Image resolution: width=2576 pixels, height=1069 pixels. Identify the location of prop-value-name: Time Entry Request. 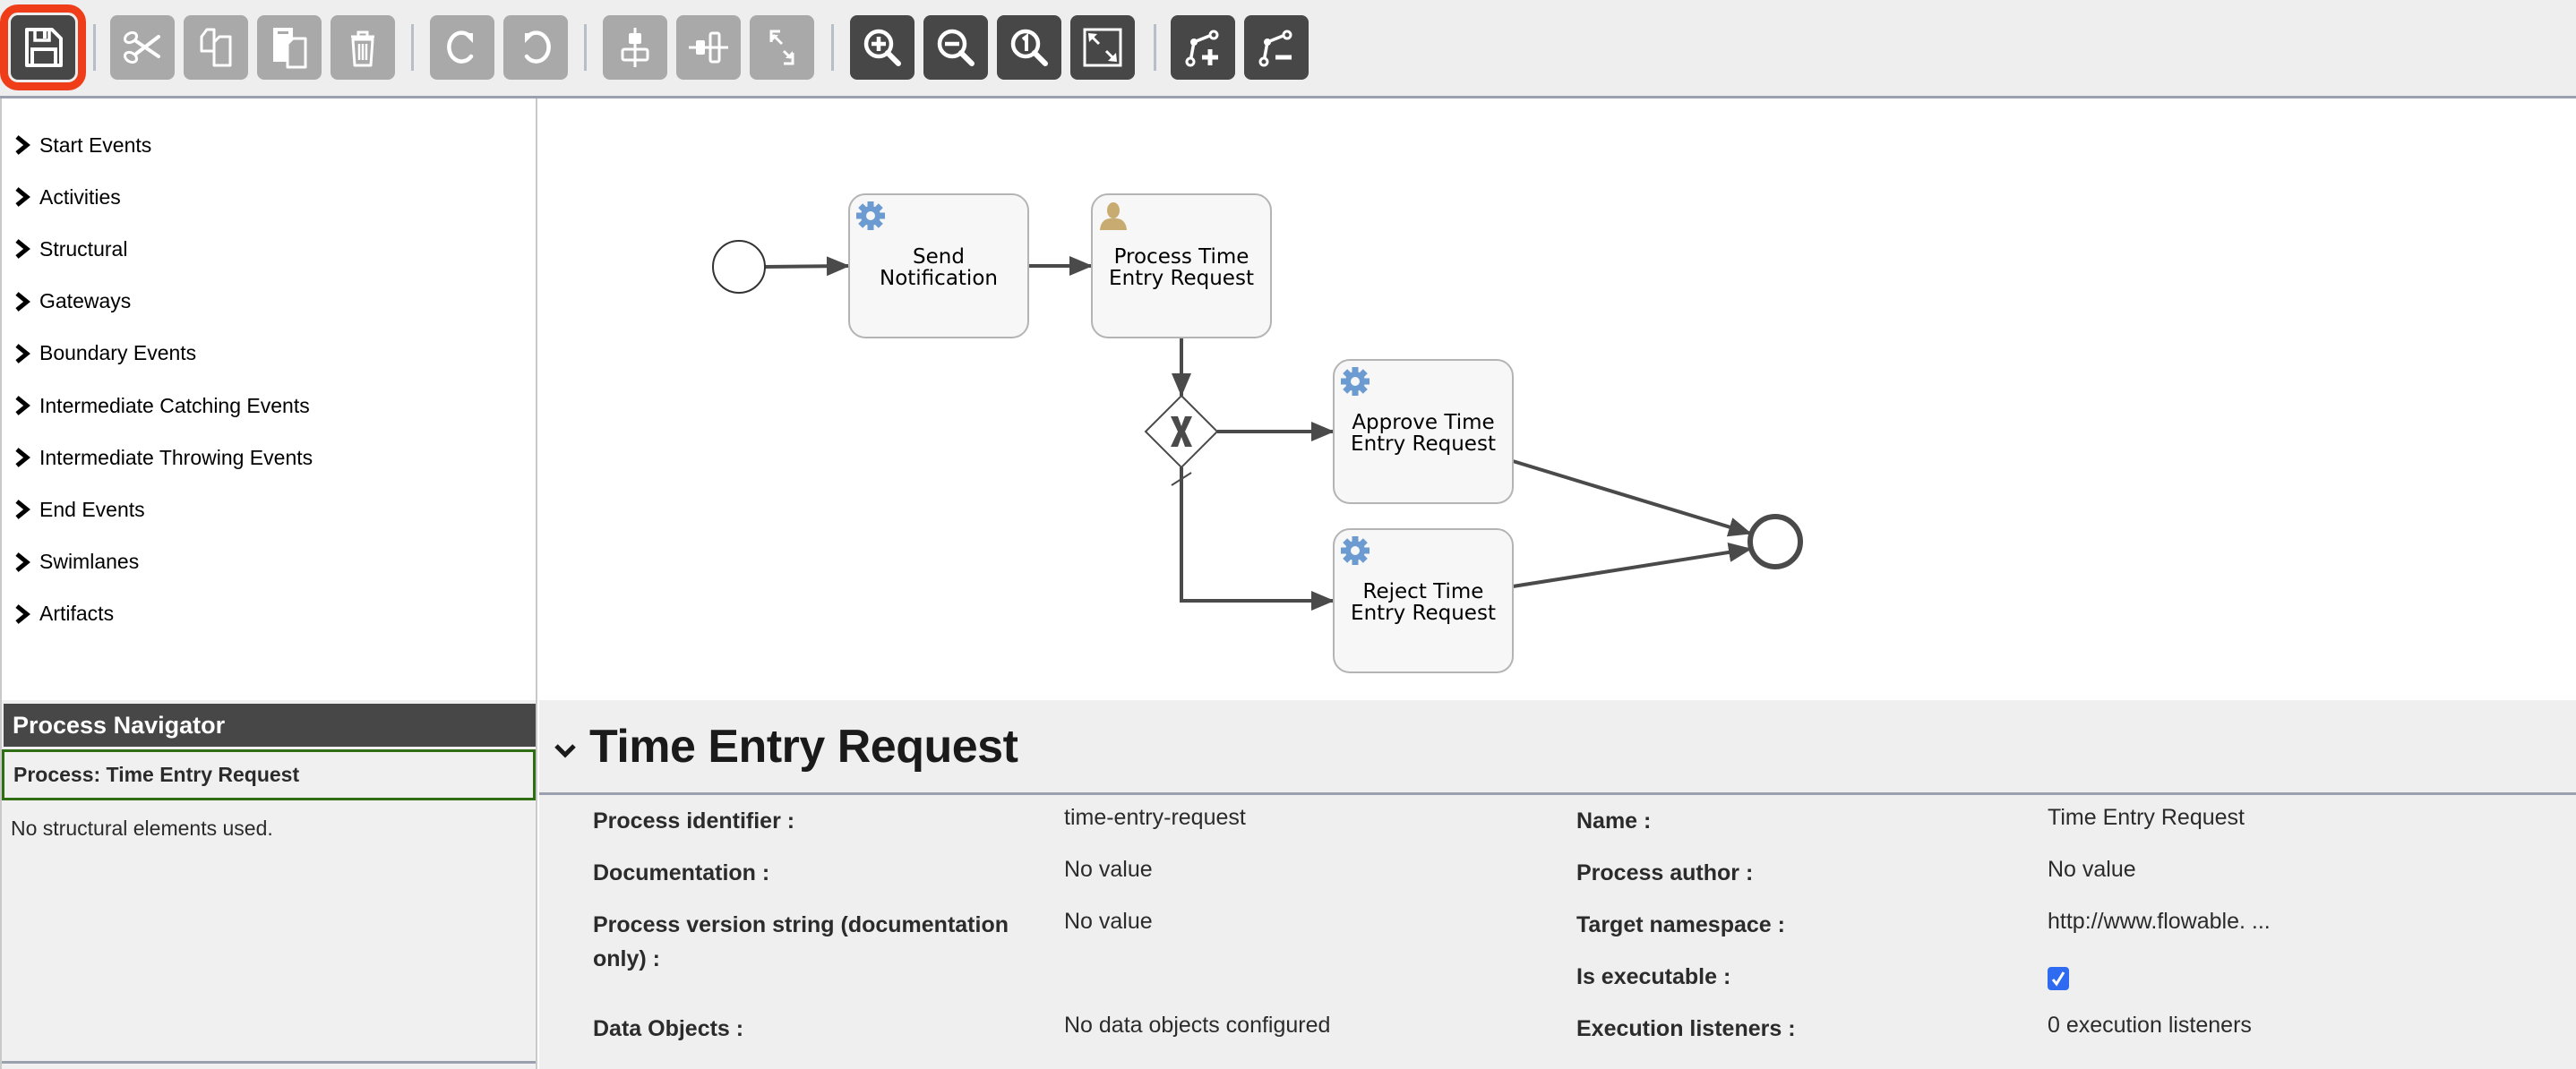
(2146, 817).